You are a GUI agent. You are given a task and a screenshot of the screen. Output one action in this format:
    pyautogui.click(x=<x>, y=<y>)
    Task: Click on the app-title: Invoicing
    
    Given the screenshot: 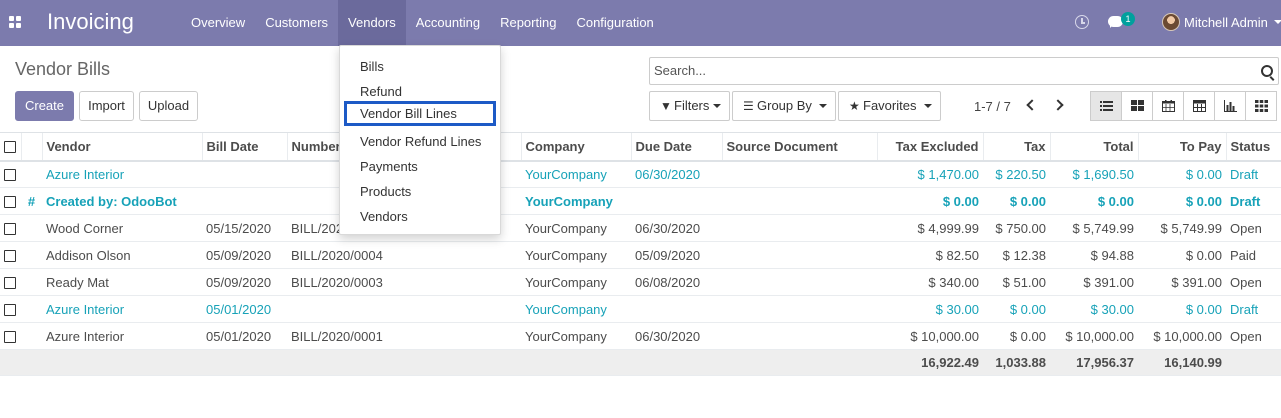 What is the action you would take?
    pyautogui.click(x=90, y=22)
    